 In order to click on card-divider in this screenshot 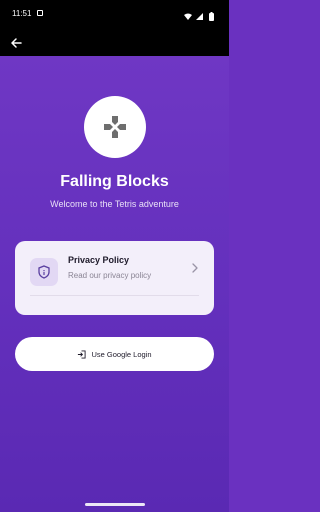, I will do `click(114, 295)`.